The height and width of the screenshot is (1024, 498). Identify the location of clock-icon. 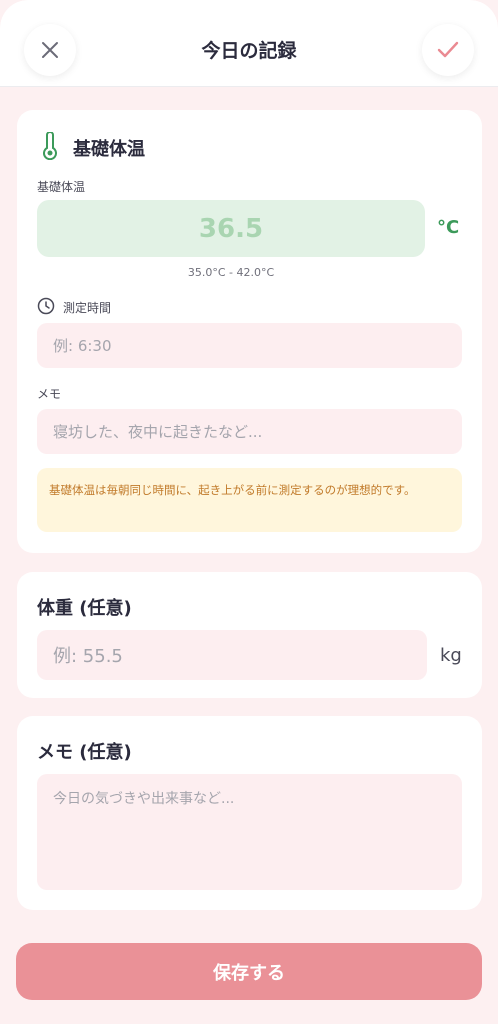
(46, 306).